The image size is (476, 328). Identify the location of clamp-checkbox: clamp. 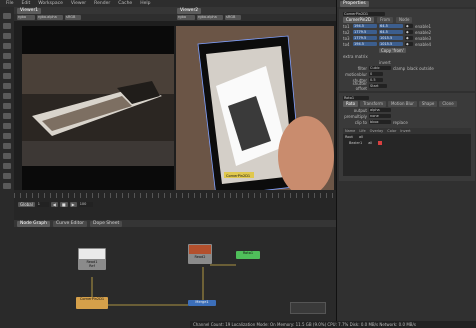
(399, 68).